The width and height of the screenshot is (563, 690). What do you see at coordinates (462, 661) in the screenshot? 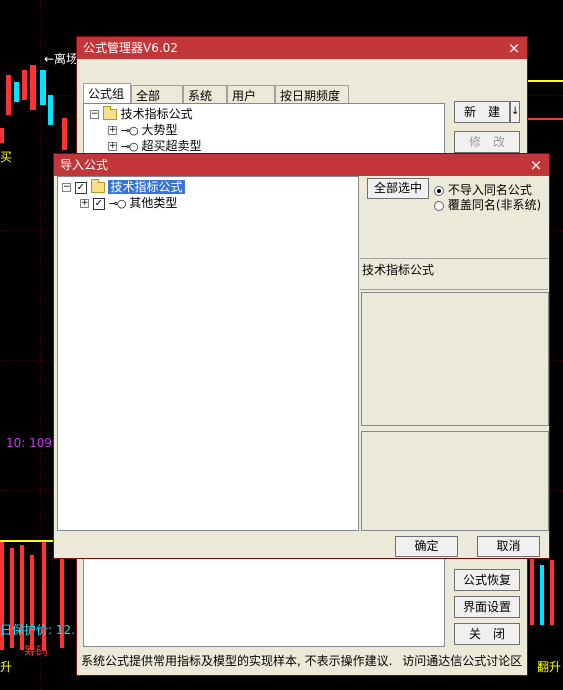
I see `forum-link: 访问通达信公式讨论区` at bounding box center [462, 661].